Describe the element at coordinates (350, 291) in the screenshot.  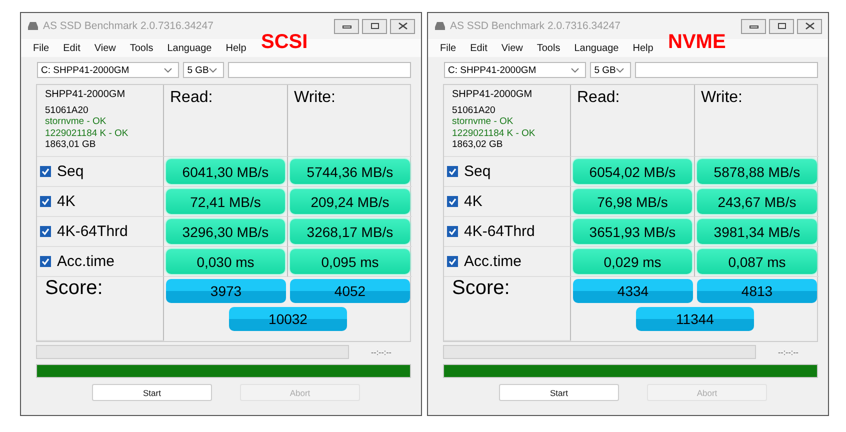
I see `score-value: 4052` at that location.